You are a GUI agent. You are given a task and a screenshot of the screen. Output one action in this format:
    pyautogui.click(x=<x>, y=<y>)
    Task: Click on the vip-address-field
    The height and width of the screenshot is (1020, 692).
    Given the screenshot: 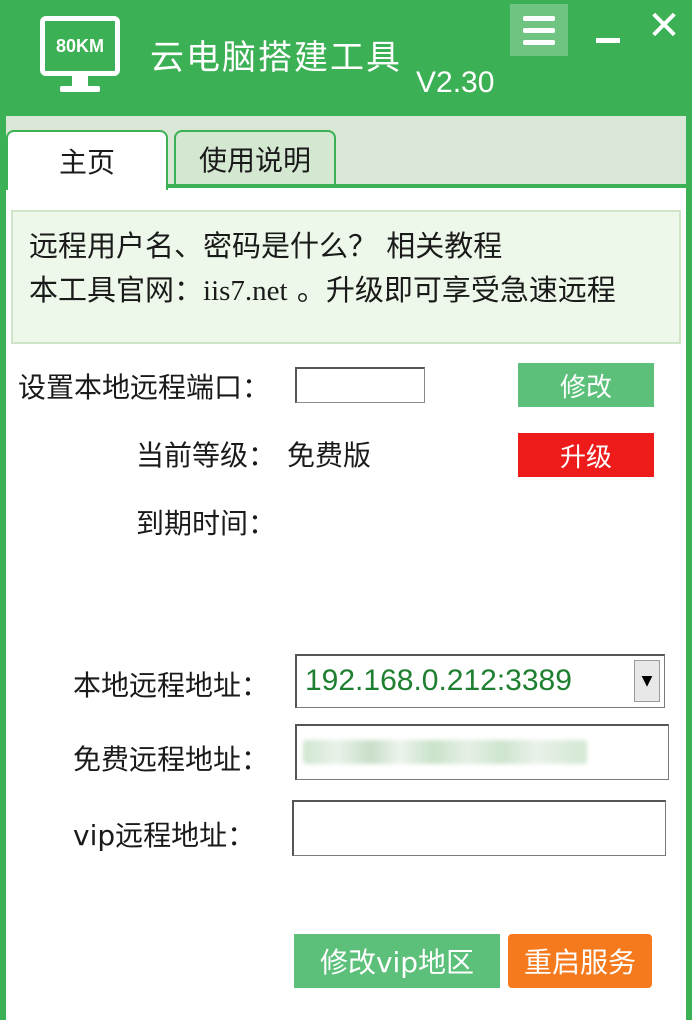 What is the action you would take?
    pyautogui.click(x=479, y=828)
    